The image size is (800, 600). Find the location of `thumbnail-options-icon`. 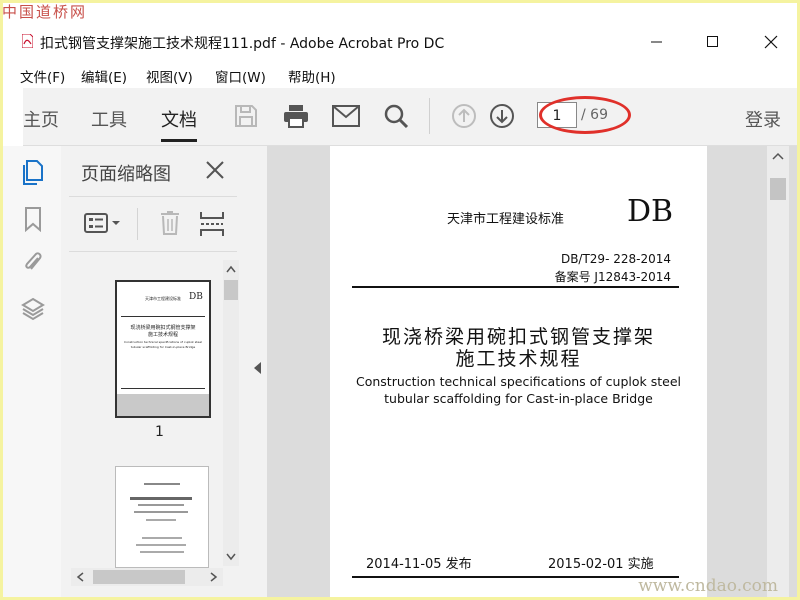

thumbnail-options-icon is located at coordinates (103, 223).